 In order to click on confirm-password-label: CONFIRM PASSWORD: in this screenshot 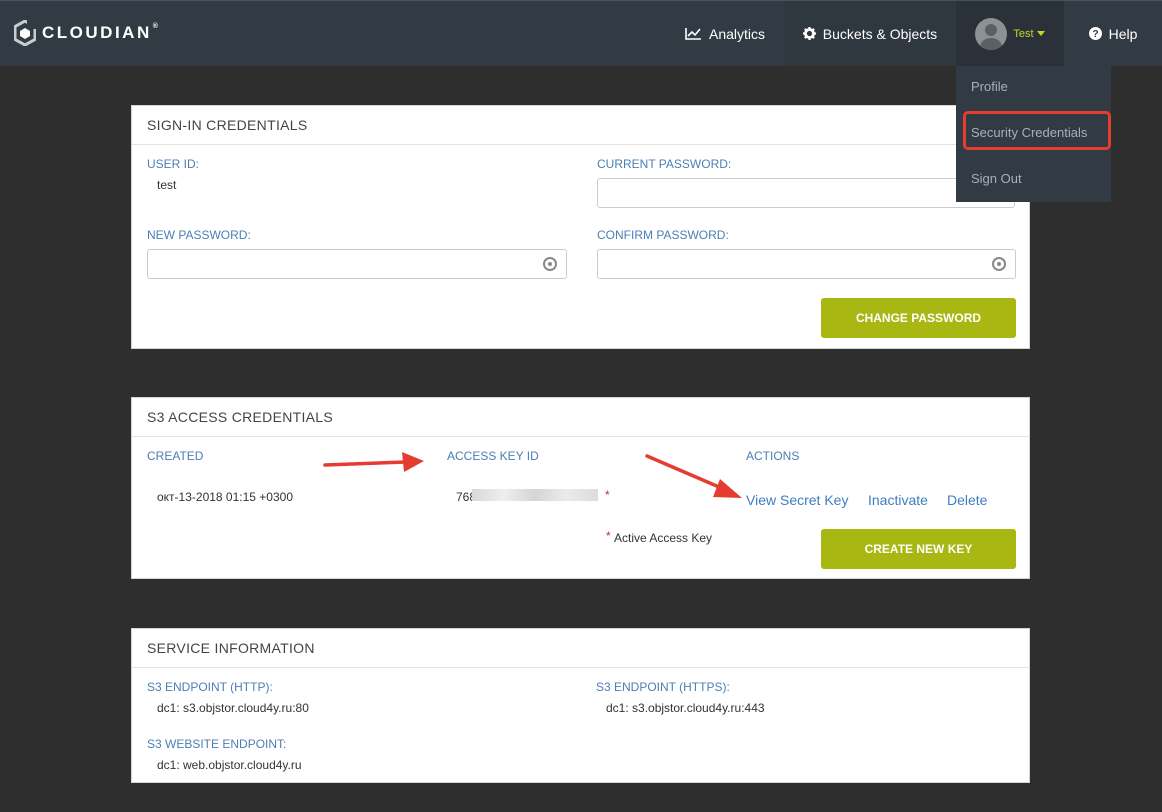, I will do `click(663, 235)`.